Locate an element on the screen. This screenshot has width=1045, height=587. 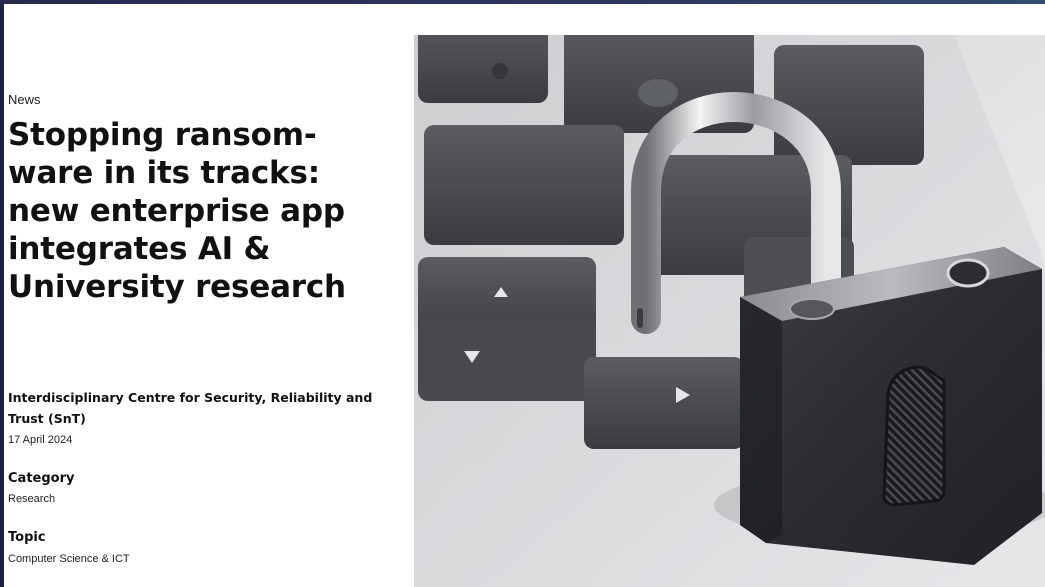
topic-label: Topic is located at coordinates (27, 537).